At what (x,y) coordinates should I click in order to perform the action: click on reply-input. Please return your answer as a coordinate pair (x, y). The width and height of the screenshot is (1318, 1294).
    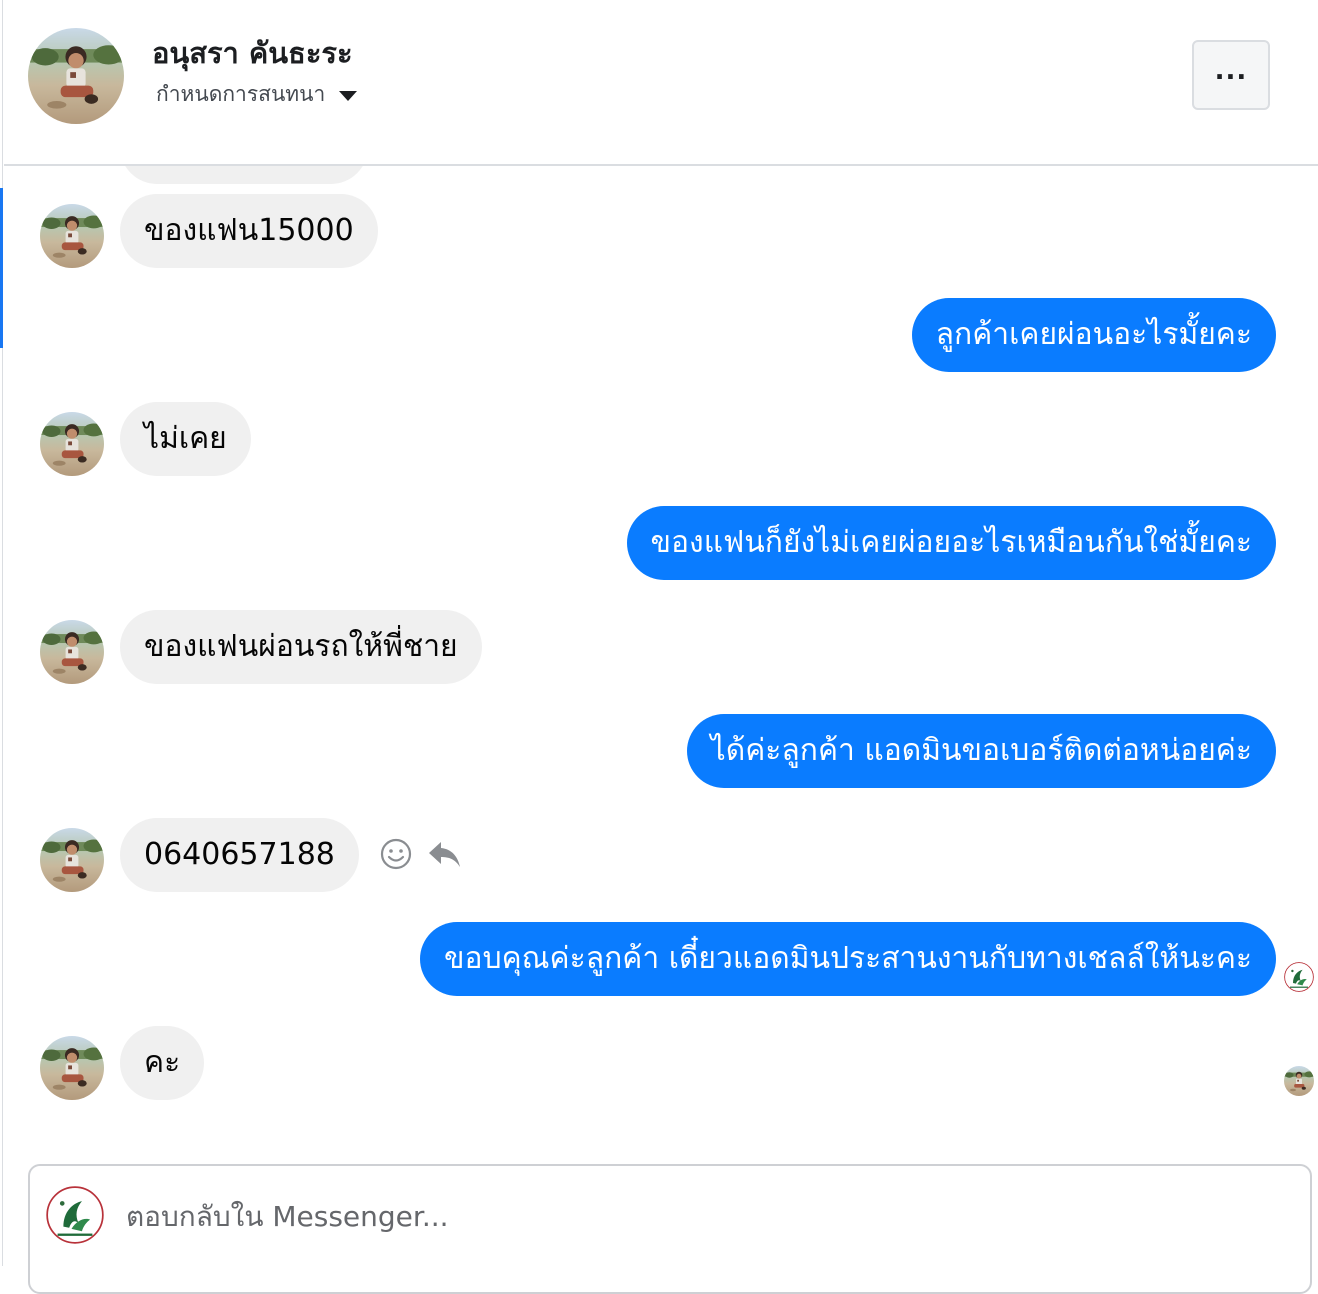
    Looking at the image, I should click on (676, 1216).